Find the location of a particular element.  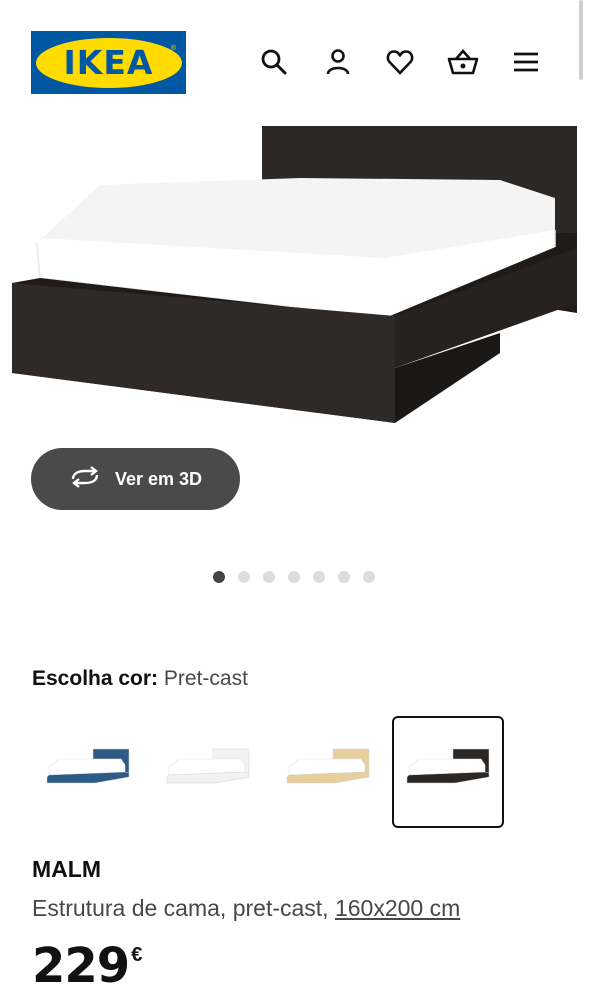

ikea-logo: IKEA ® is located at coordinates (108, 62).